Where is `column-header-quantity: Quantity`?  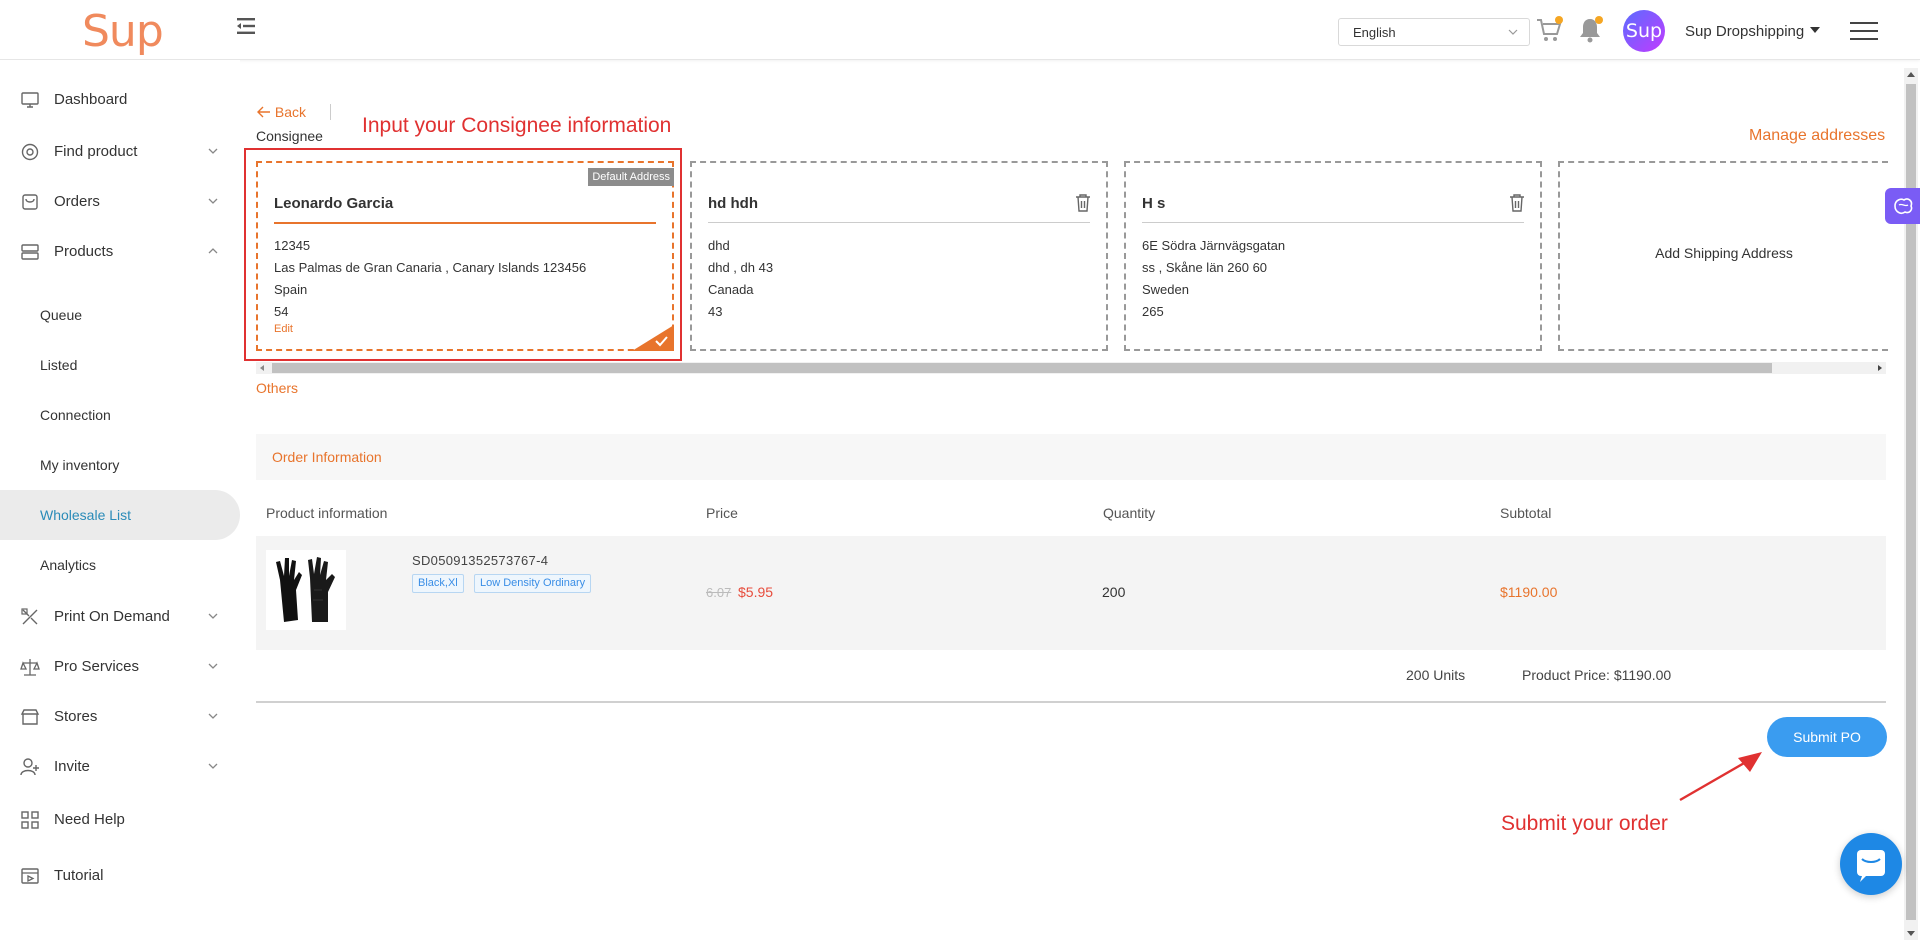
column-header-quantity: Quantity is located at coordinates (1129, 513).